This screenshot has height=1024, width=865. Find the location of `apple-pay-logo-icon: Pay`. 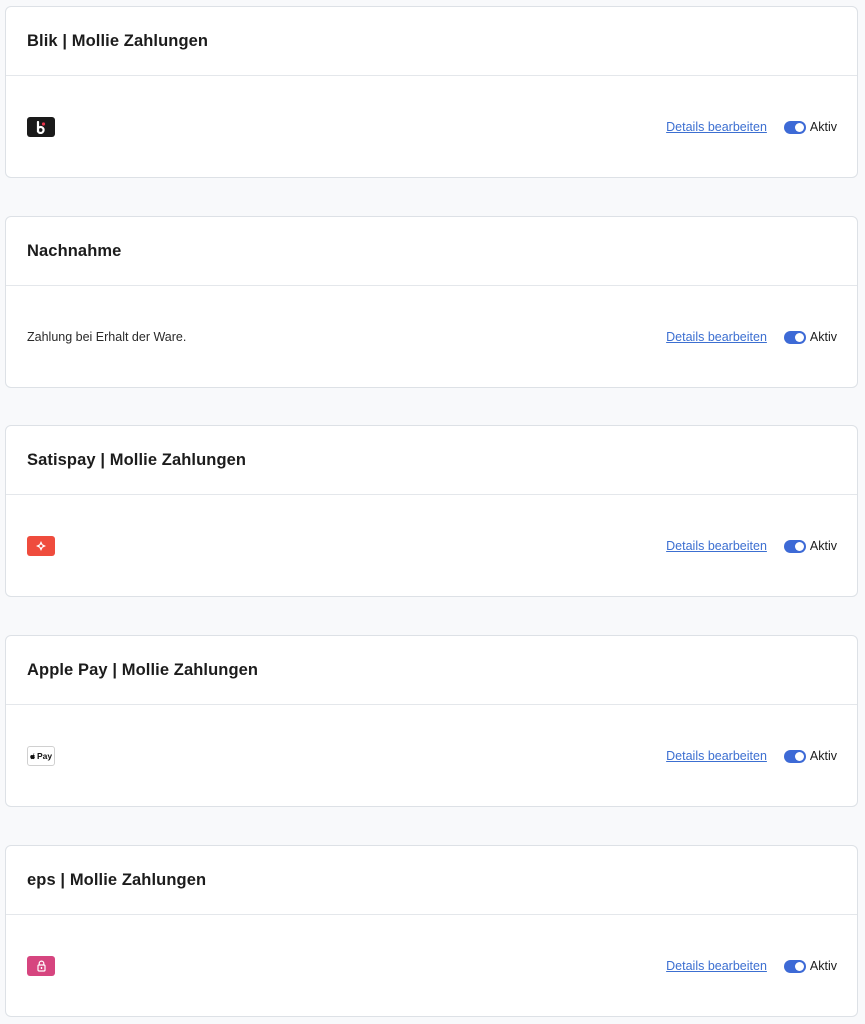

apple-pay-logo-icon: Pay is located at coordinates (41, 756).